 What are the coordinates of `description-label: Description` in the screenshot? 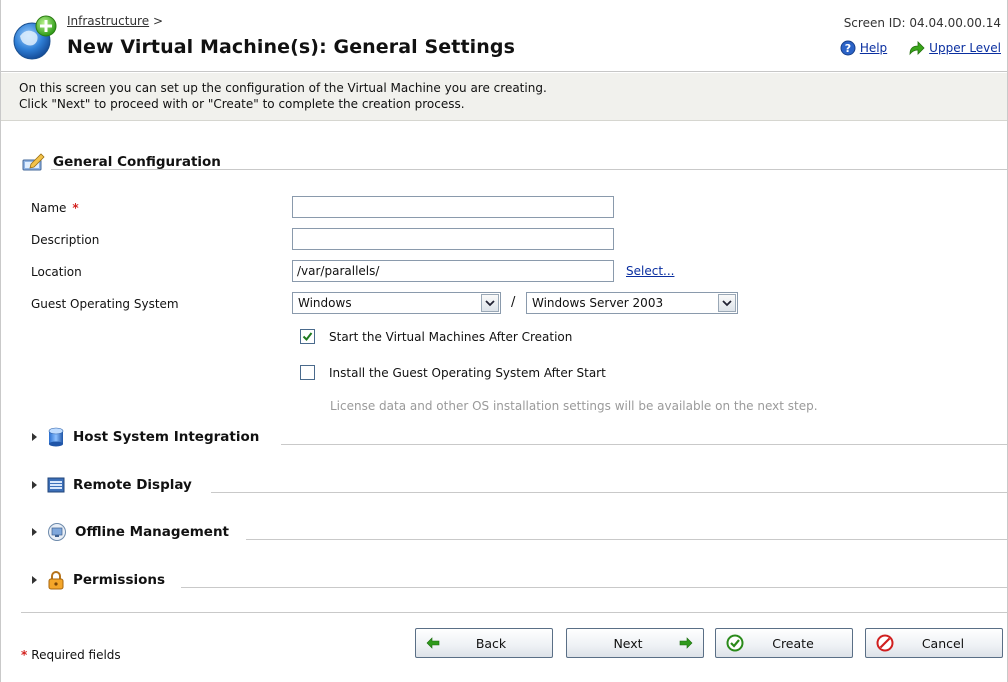 It's located at (65, 240).